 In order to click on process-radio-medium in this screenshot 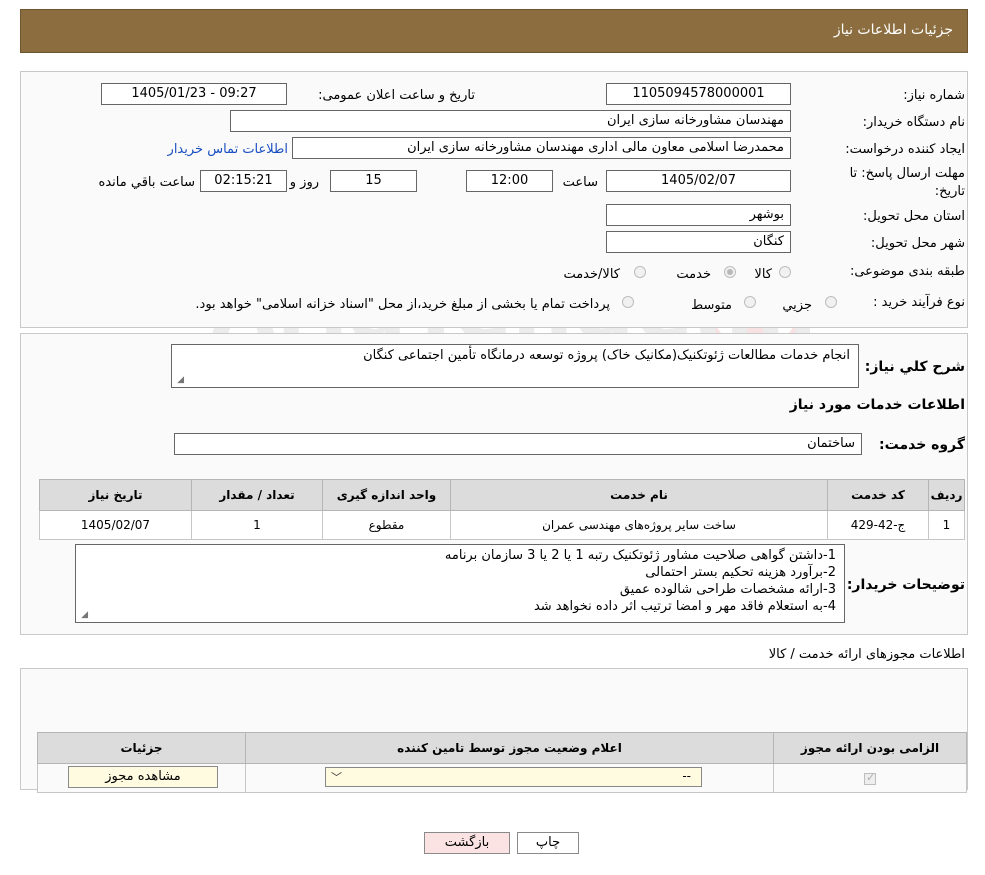, I will do `click(750, 302)`.